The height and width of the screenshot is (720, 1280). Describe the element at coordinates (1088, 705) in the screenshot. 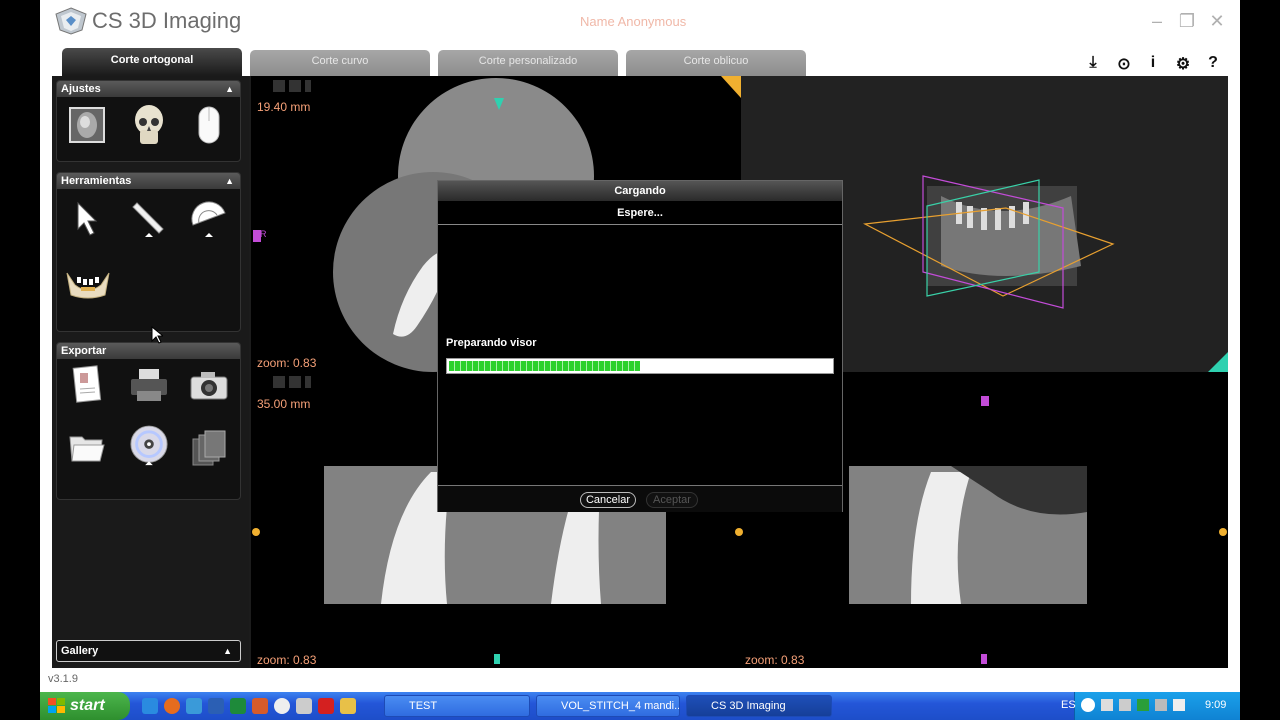

I see `tray-expand-icon` at that location.